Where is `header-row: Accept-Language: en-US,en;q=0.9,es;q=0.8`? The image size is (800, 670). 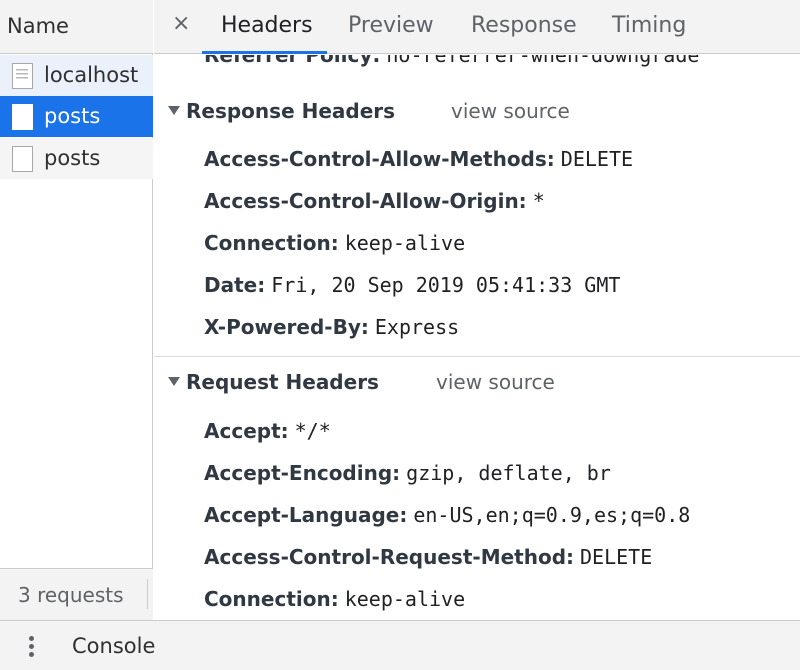
header-row: Accept-Language: en-US,en;q=0.9,es;q=0.8 is located at coordinates (447, 515).